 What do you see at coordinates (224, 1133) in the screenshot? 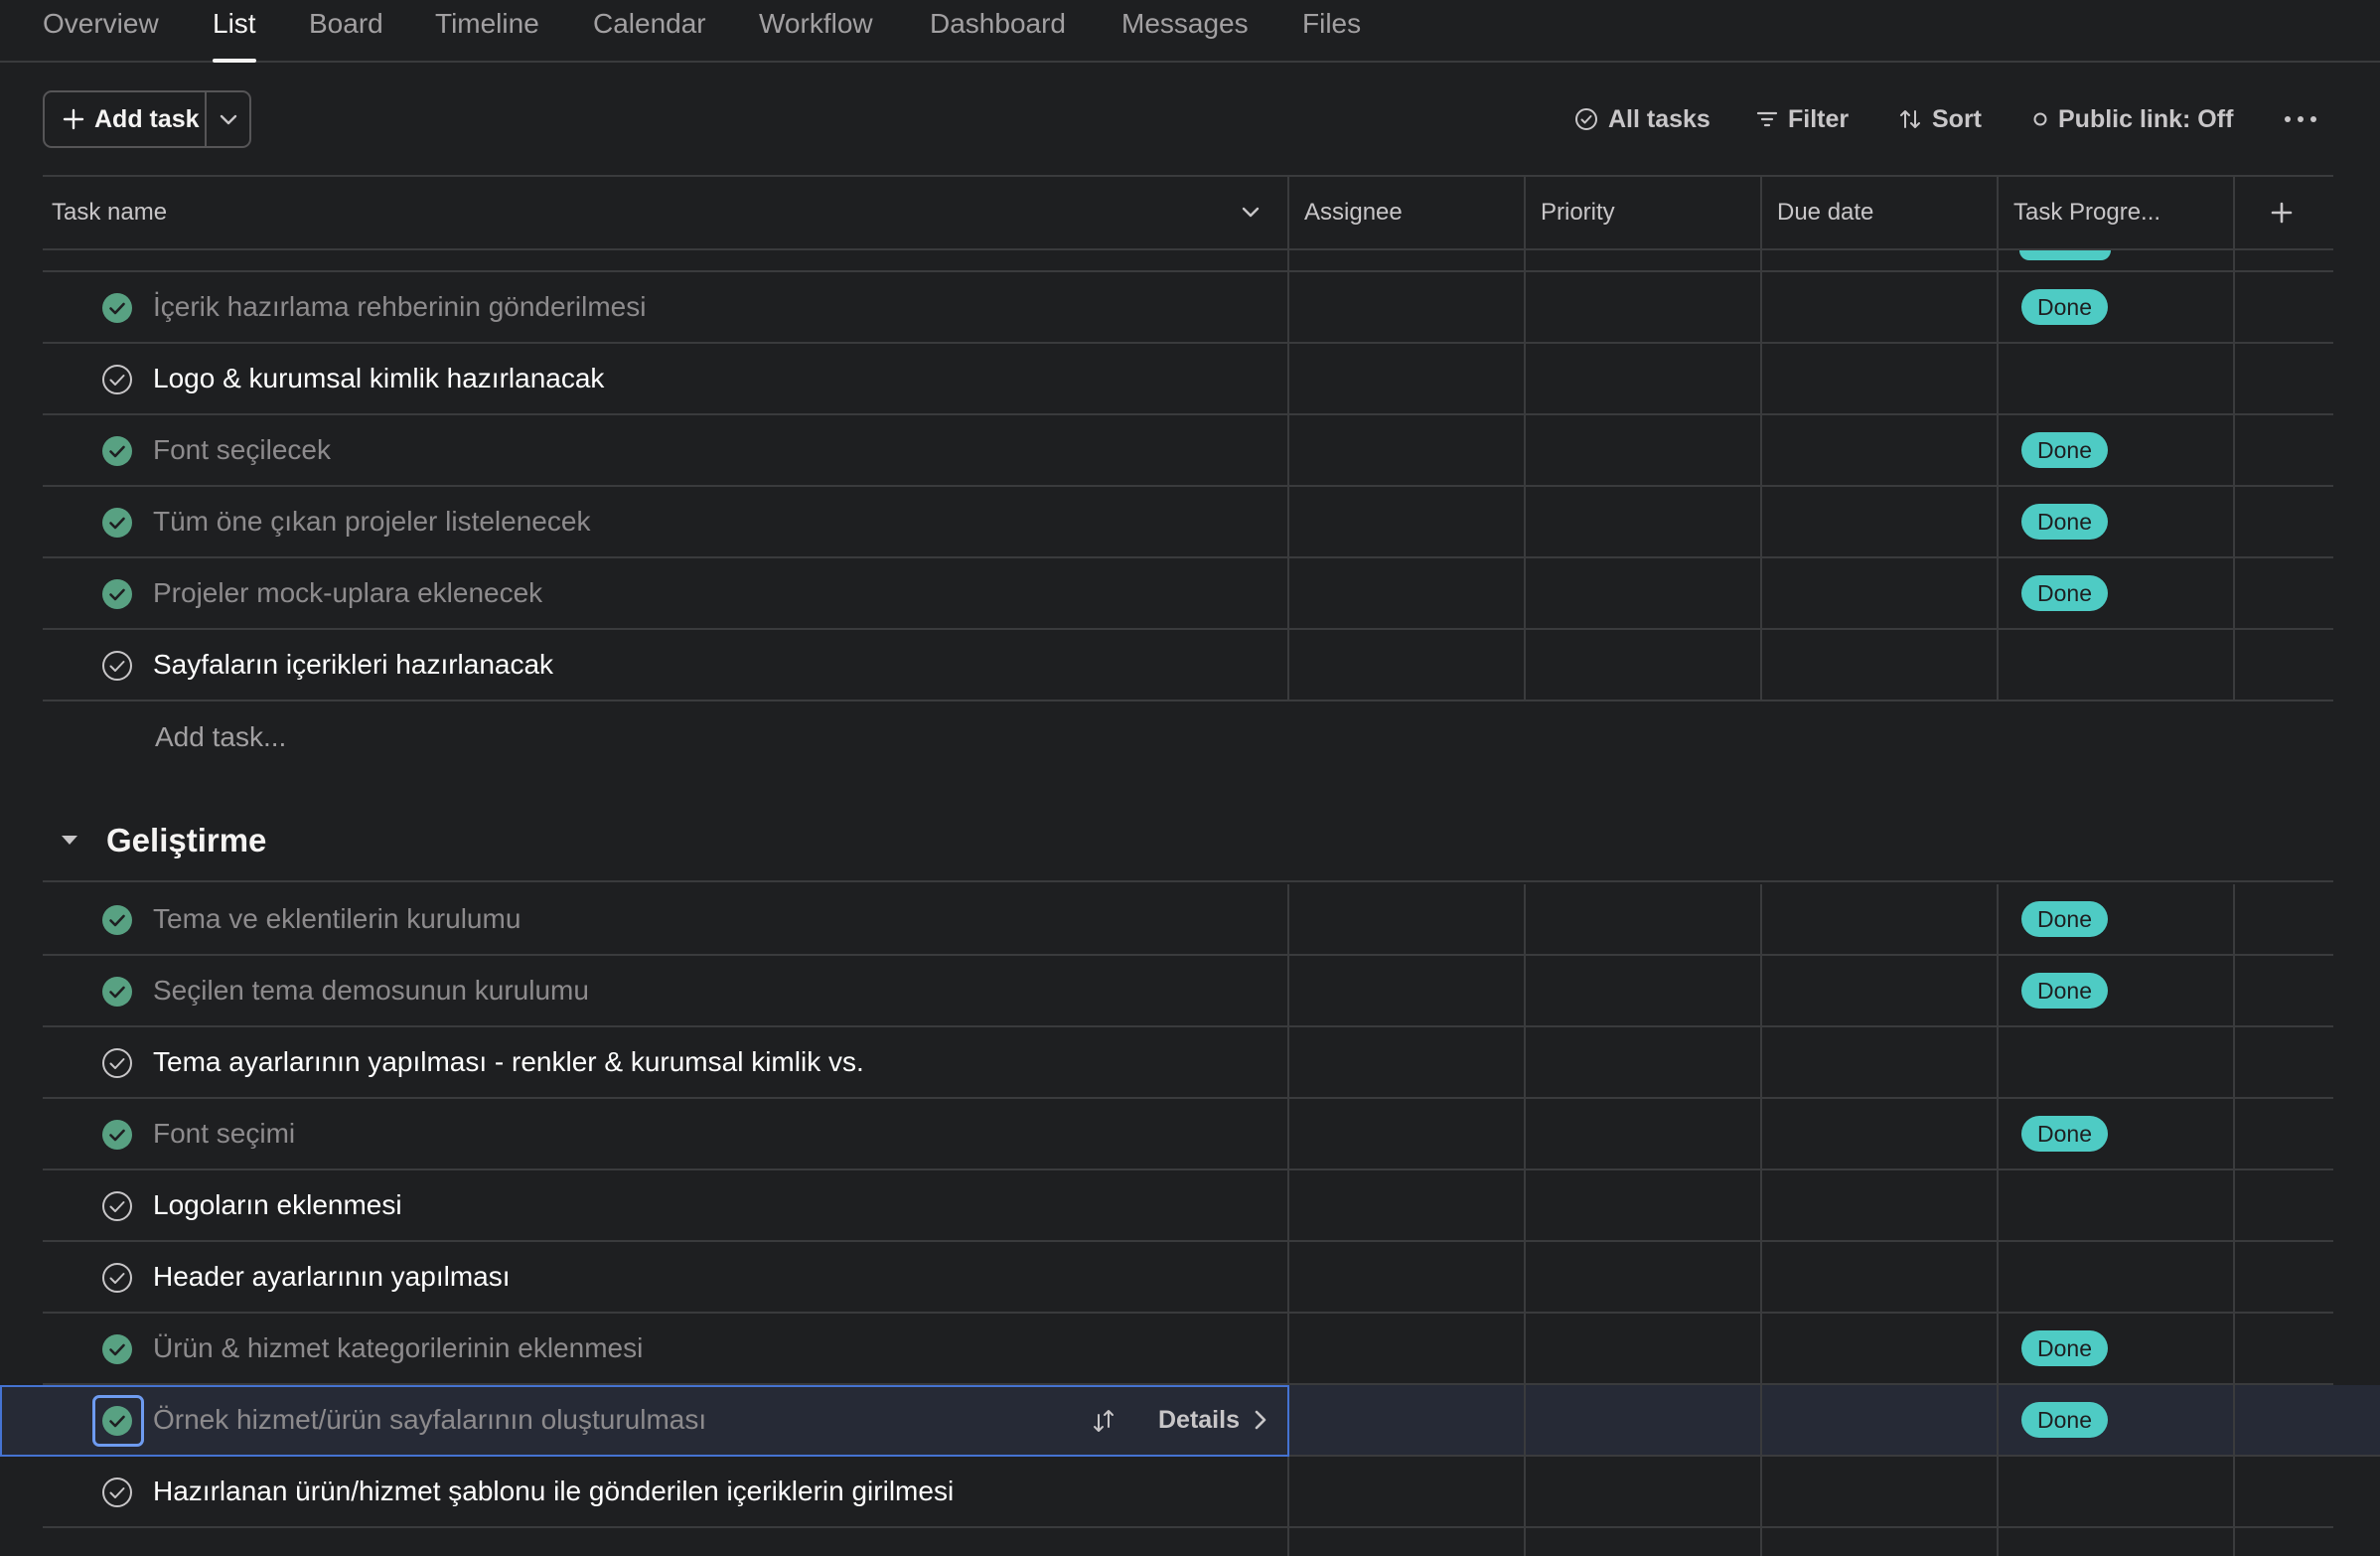
I see `task-name: Font seçimi` at bounding box center [224, 1133].